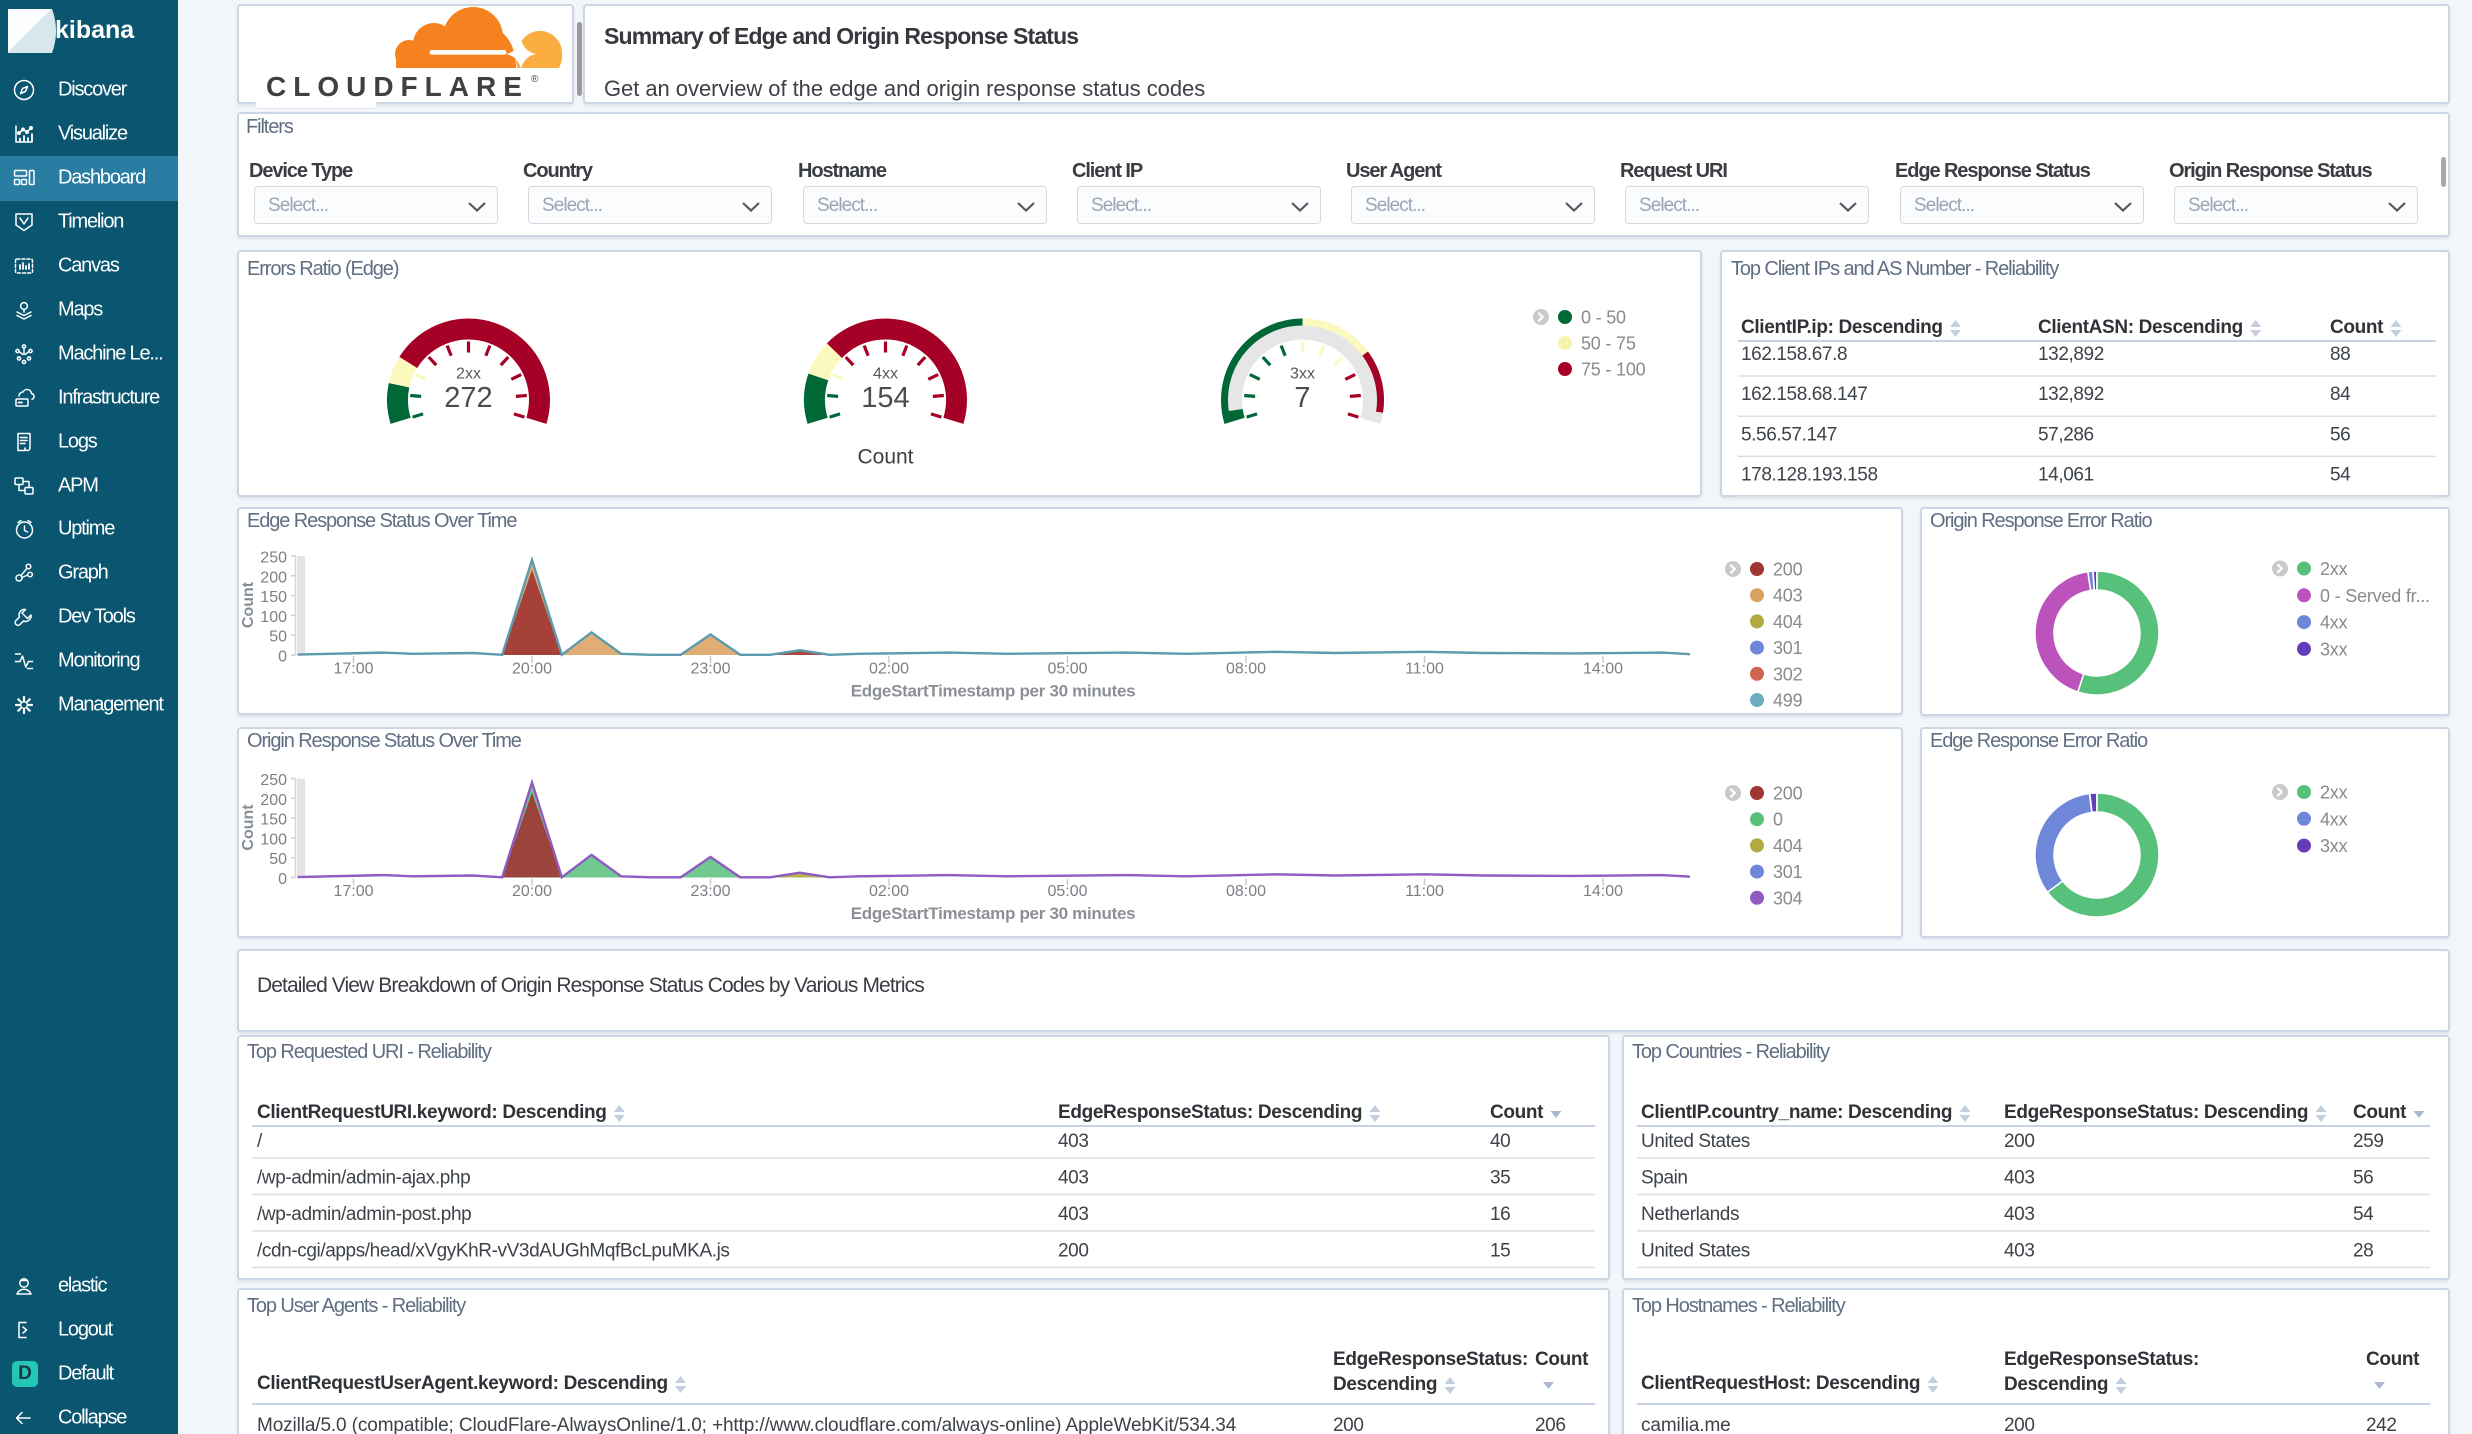 The image size is (2472, 1434). I want to click on svg-text: ClientRequestHost: Descending, so click(1780, 1383).